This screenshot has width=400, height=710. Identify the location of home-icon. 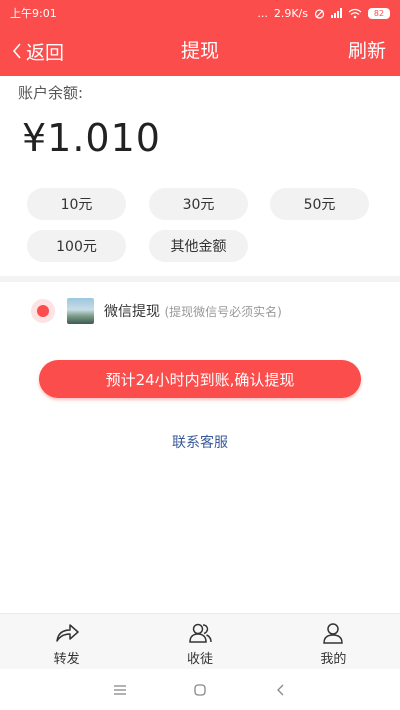
(200, 690).